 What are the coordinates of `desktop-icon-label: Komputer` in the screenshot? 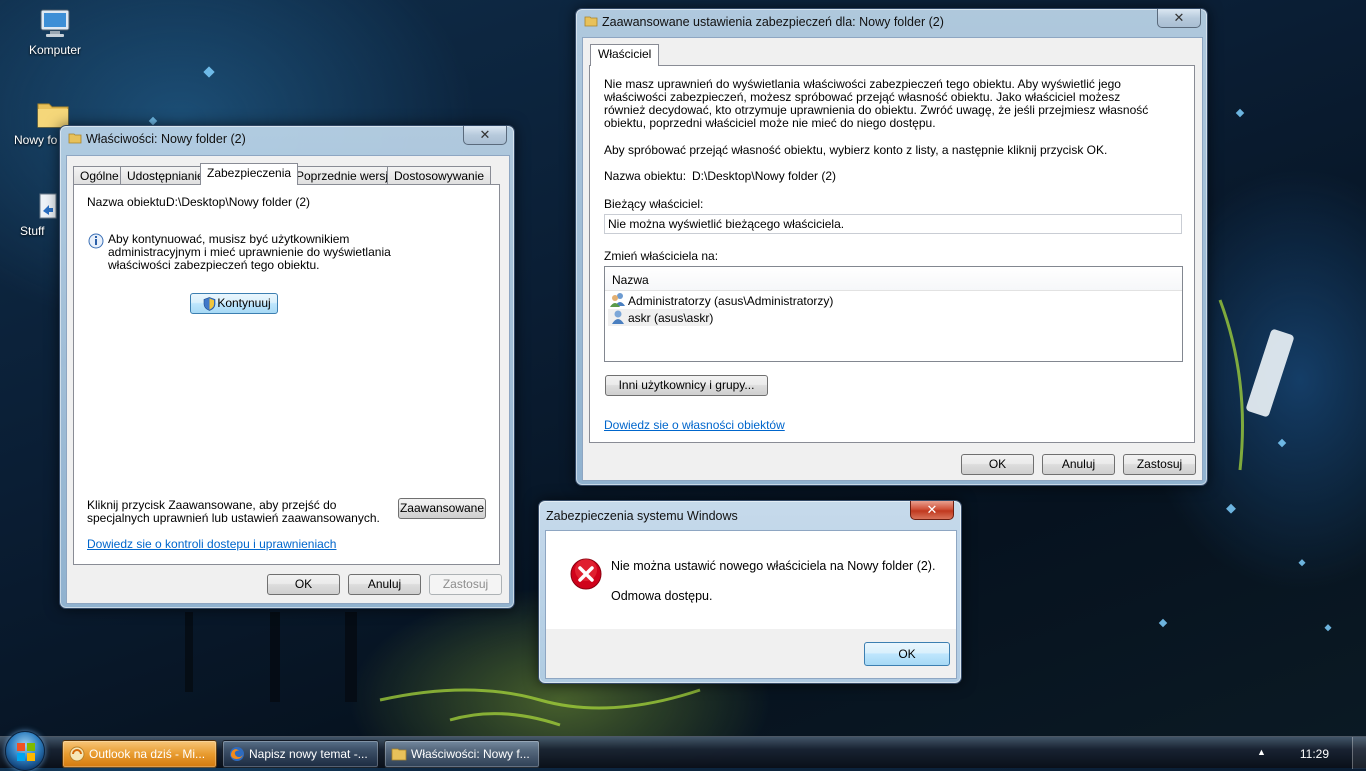 It's located at (55, 50).